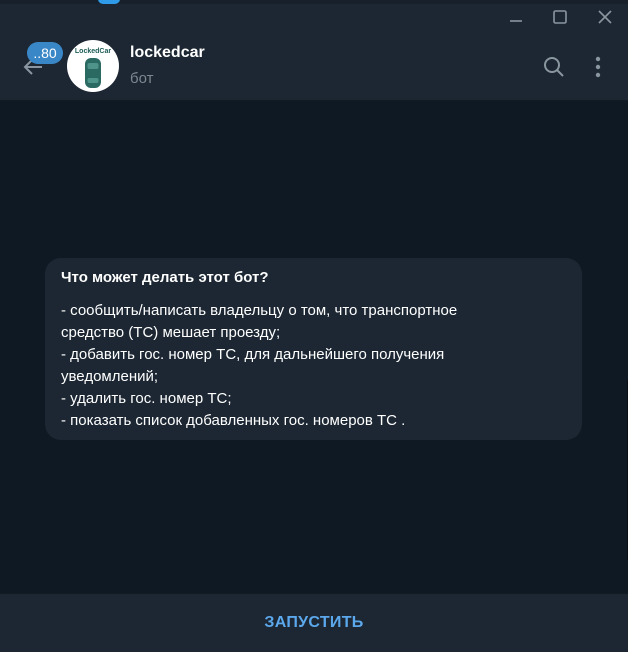  I want to click on minimize-icon, so click(516, 17).